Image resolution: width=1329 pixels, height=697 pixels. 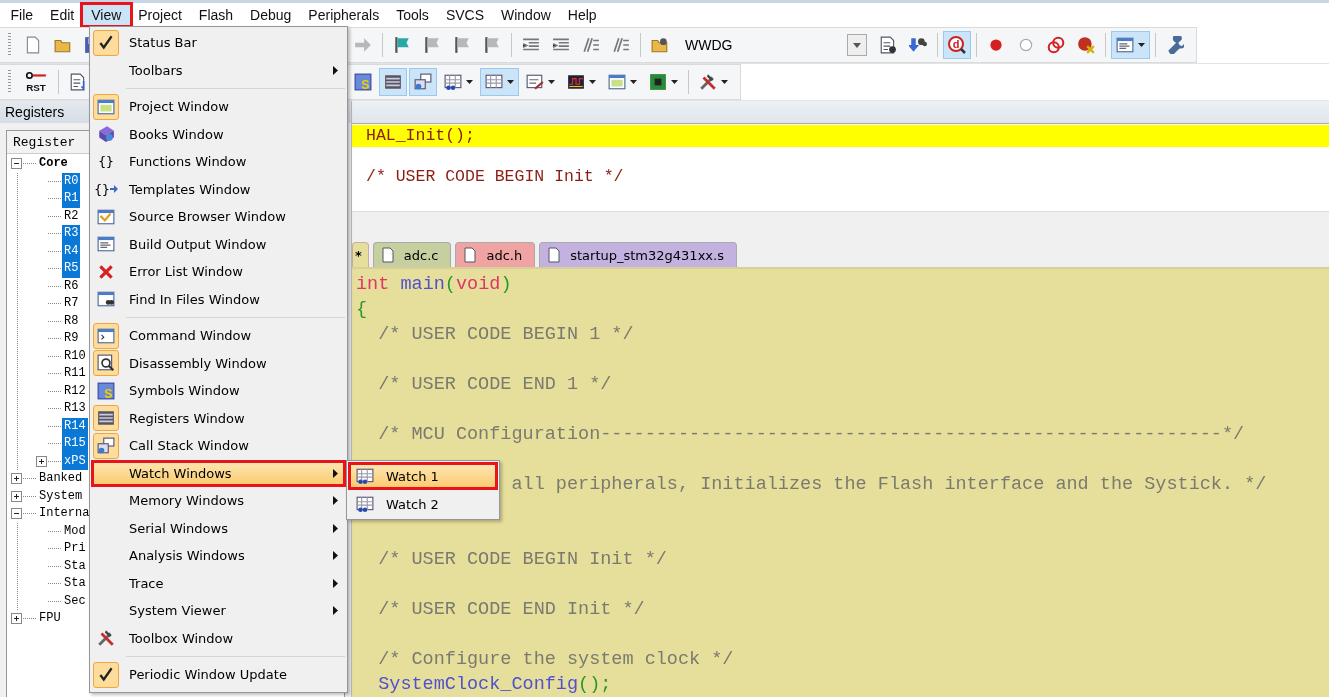 I want to click on menu-item: Toolbox Window, so click(x=218, y=638).